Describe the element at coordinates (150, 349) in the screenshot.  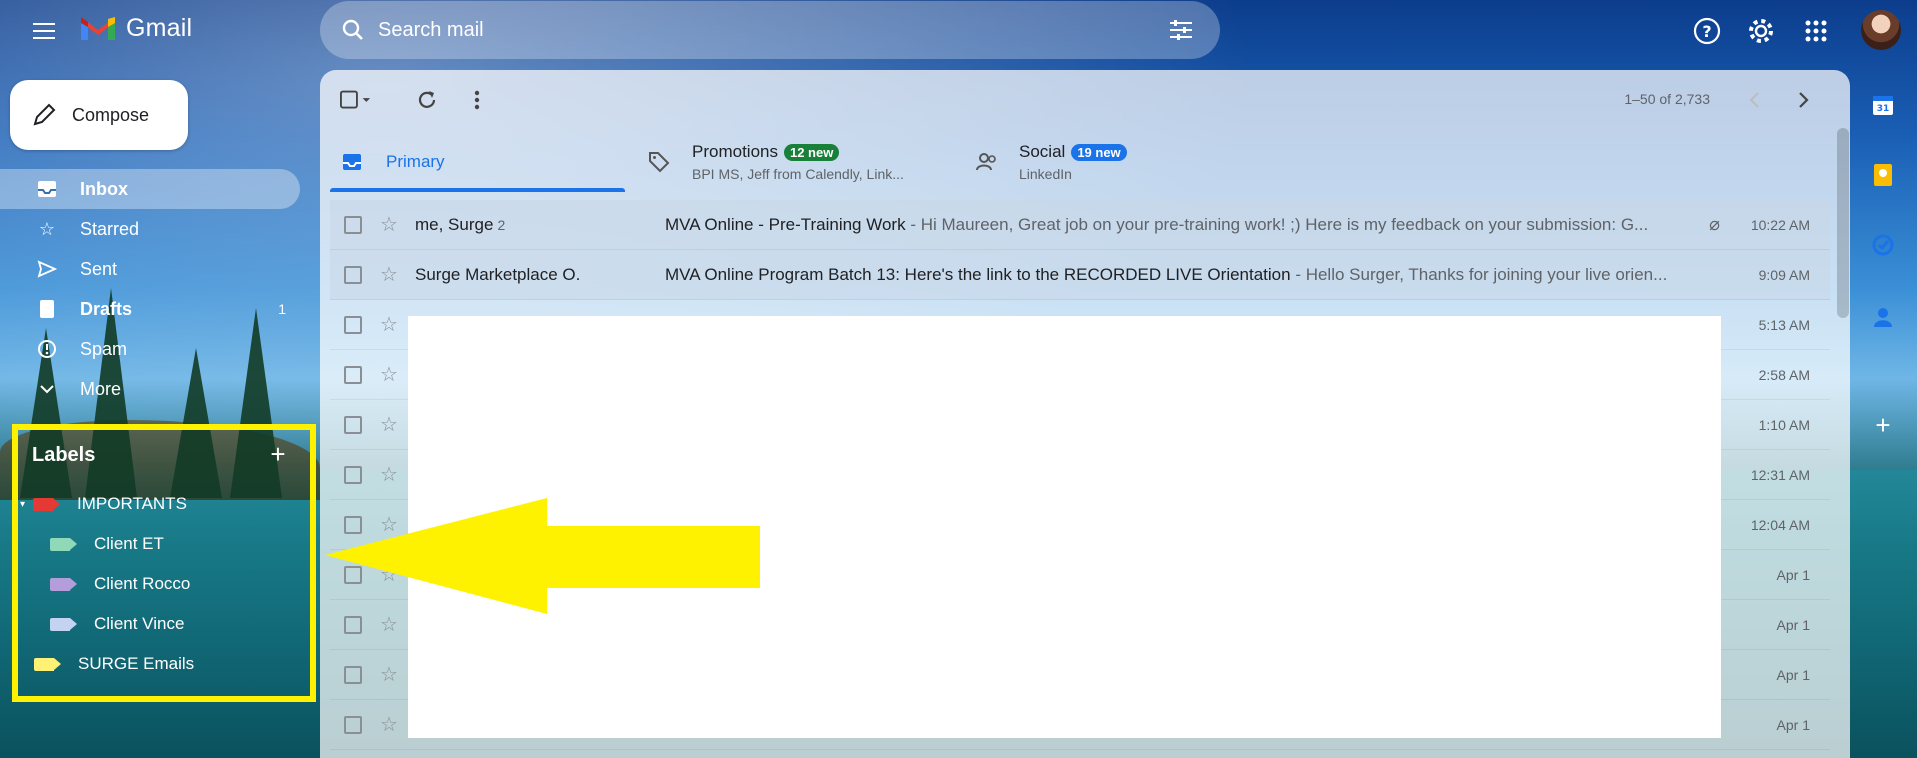
I see `sidebar-item-spam: Spam` at that location.